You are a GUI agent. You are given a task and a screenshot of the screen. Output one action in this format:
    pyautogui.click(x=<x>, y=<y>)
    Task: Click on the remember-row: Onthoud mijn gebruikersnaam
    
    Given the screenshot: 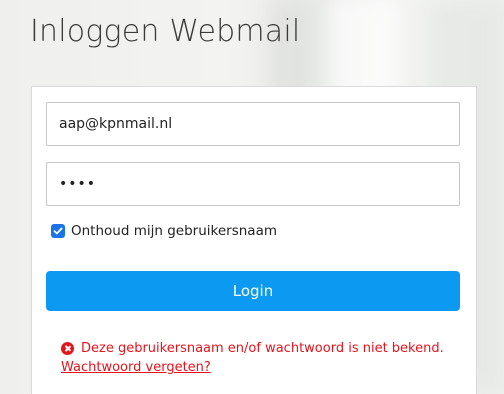 What is the action you would take?
    pyautogui.click(x=164, y=231)
    